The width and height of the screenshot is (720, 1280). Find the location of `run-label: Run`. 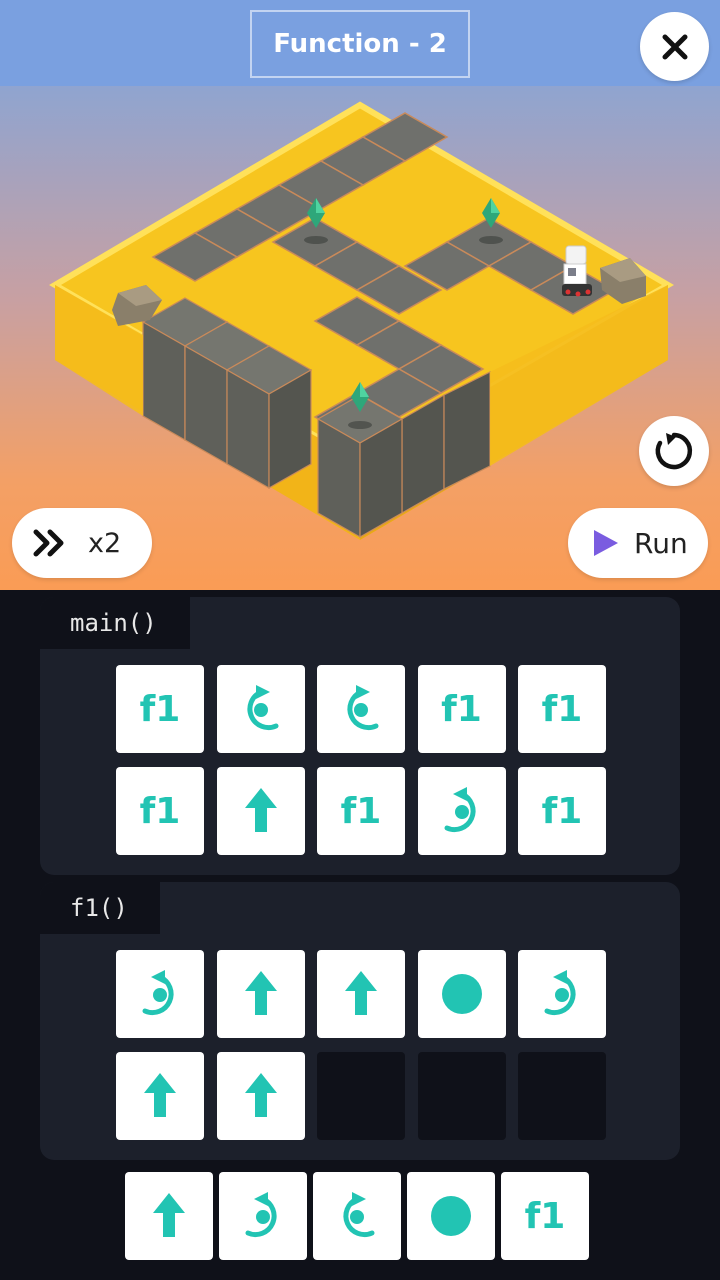

run-label: Run is located at coordinates (661, 543).